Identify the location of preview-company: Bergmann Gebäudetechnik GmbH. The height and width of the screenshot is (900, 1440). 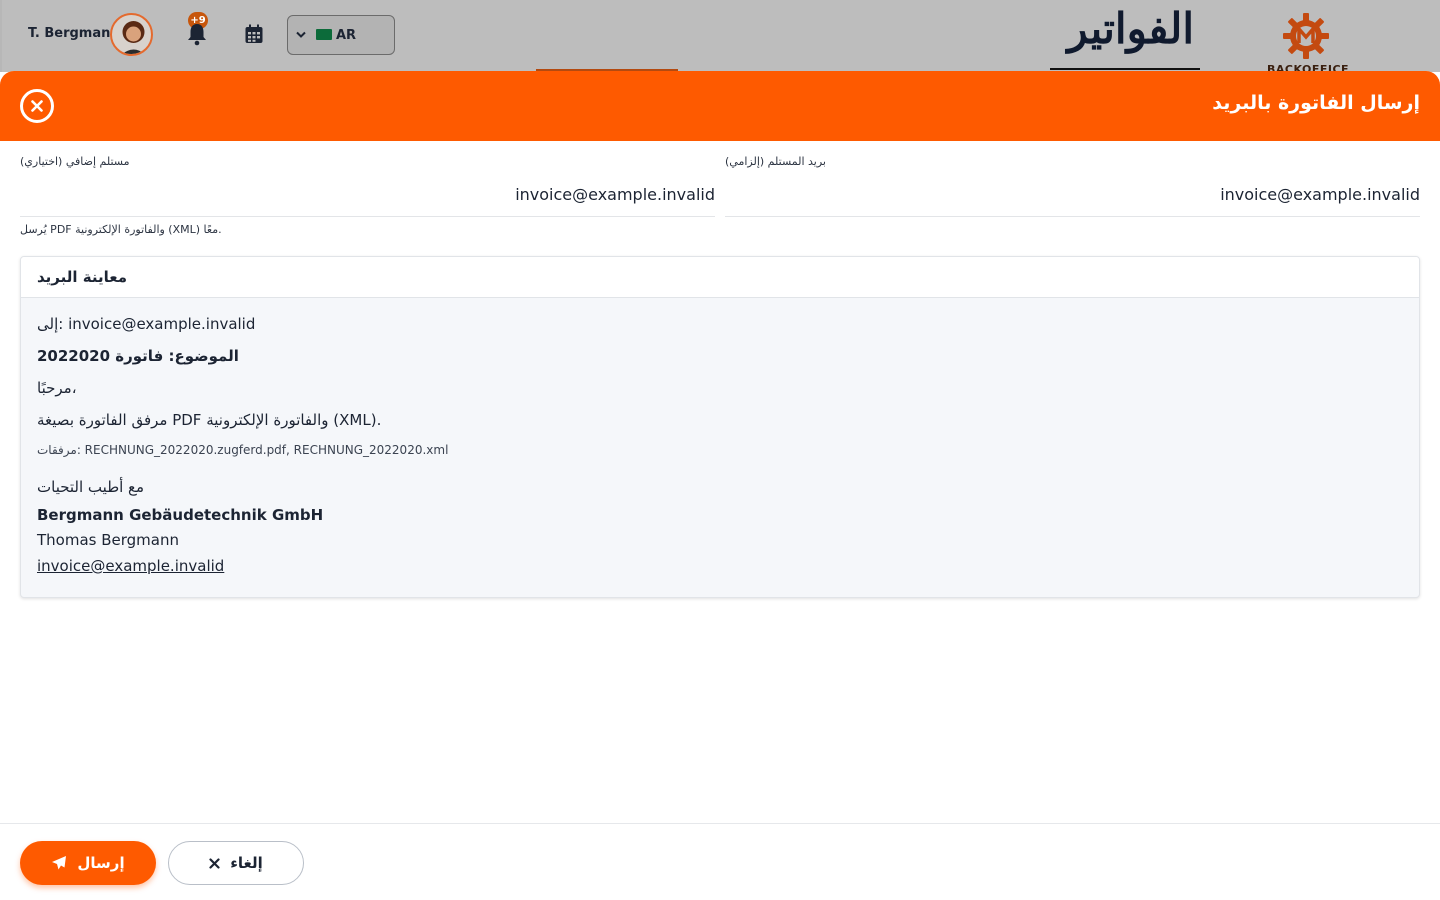
(180, 515).